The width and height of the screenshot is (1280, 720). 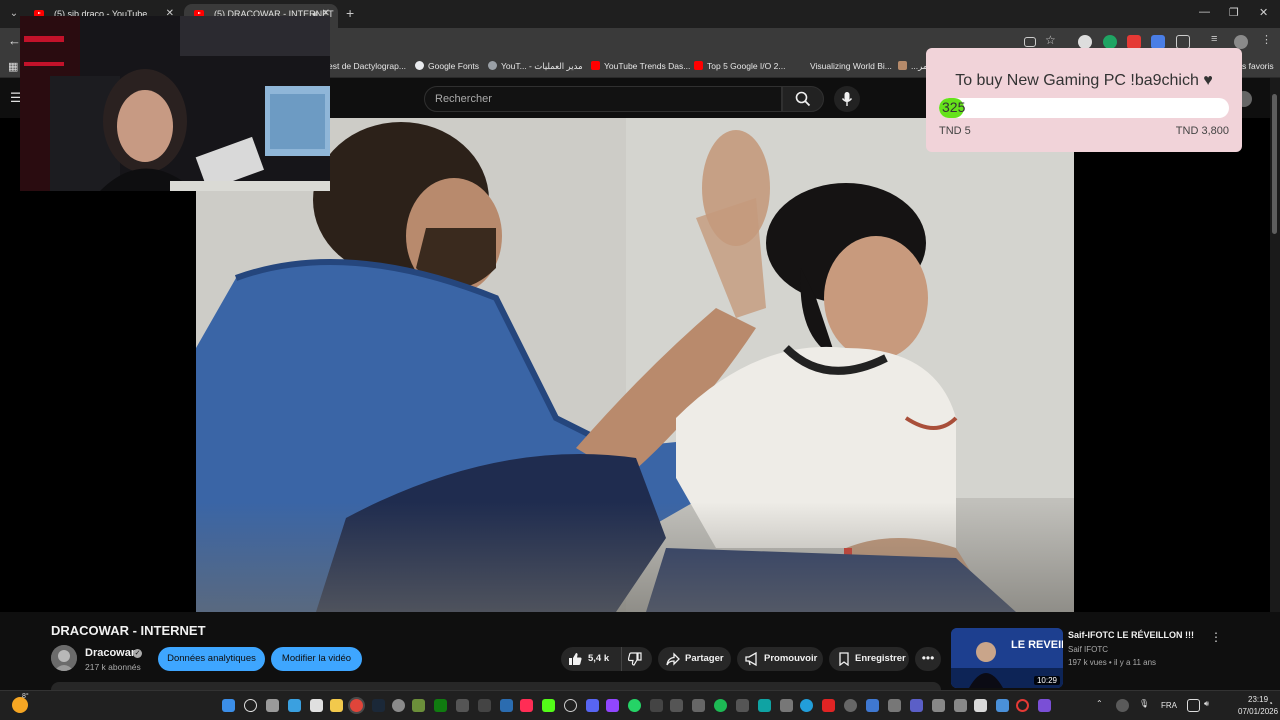 I want to click on input-language: FRA, so click(x=1169, y=705).